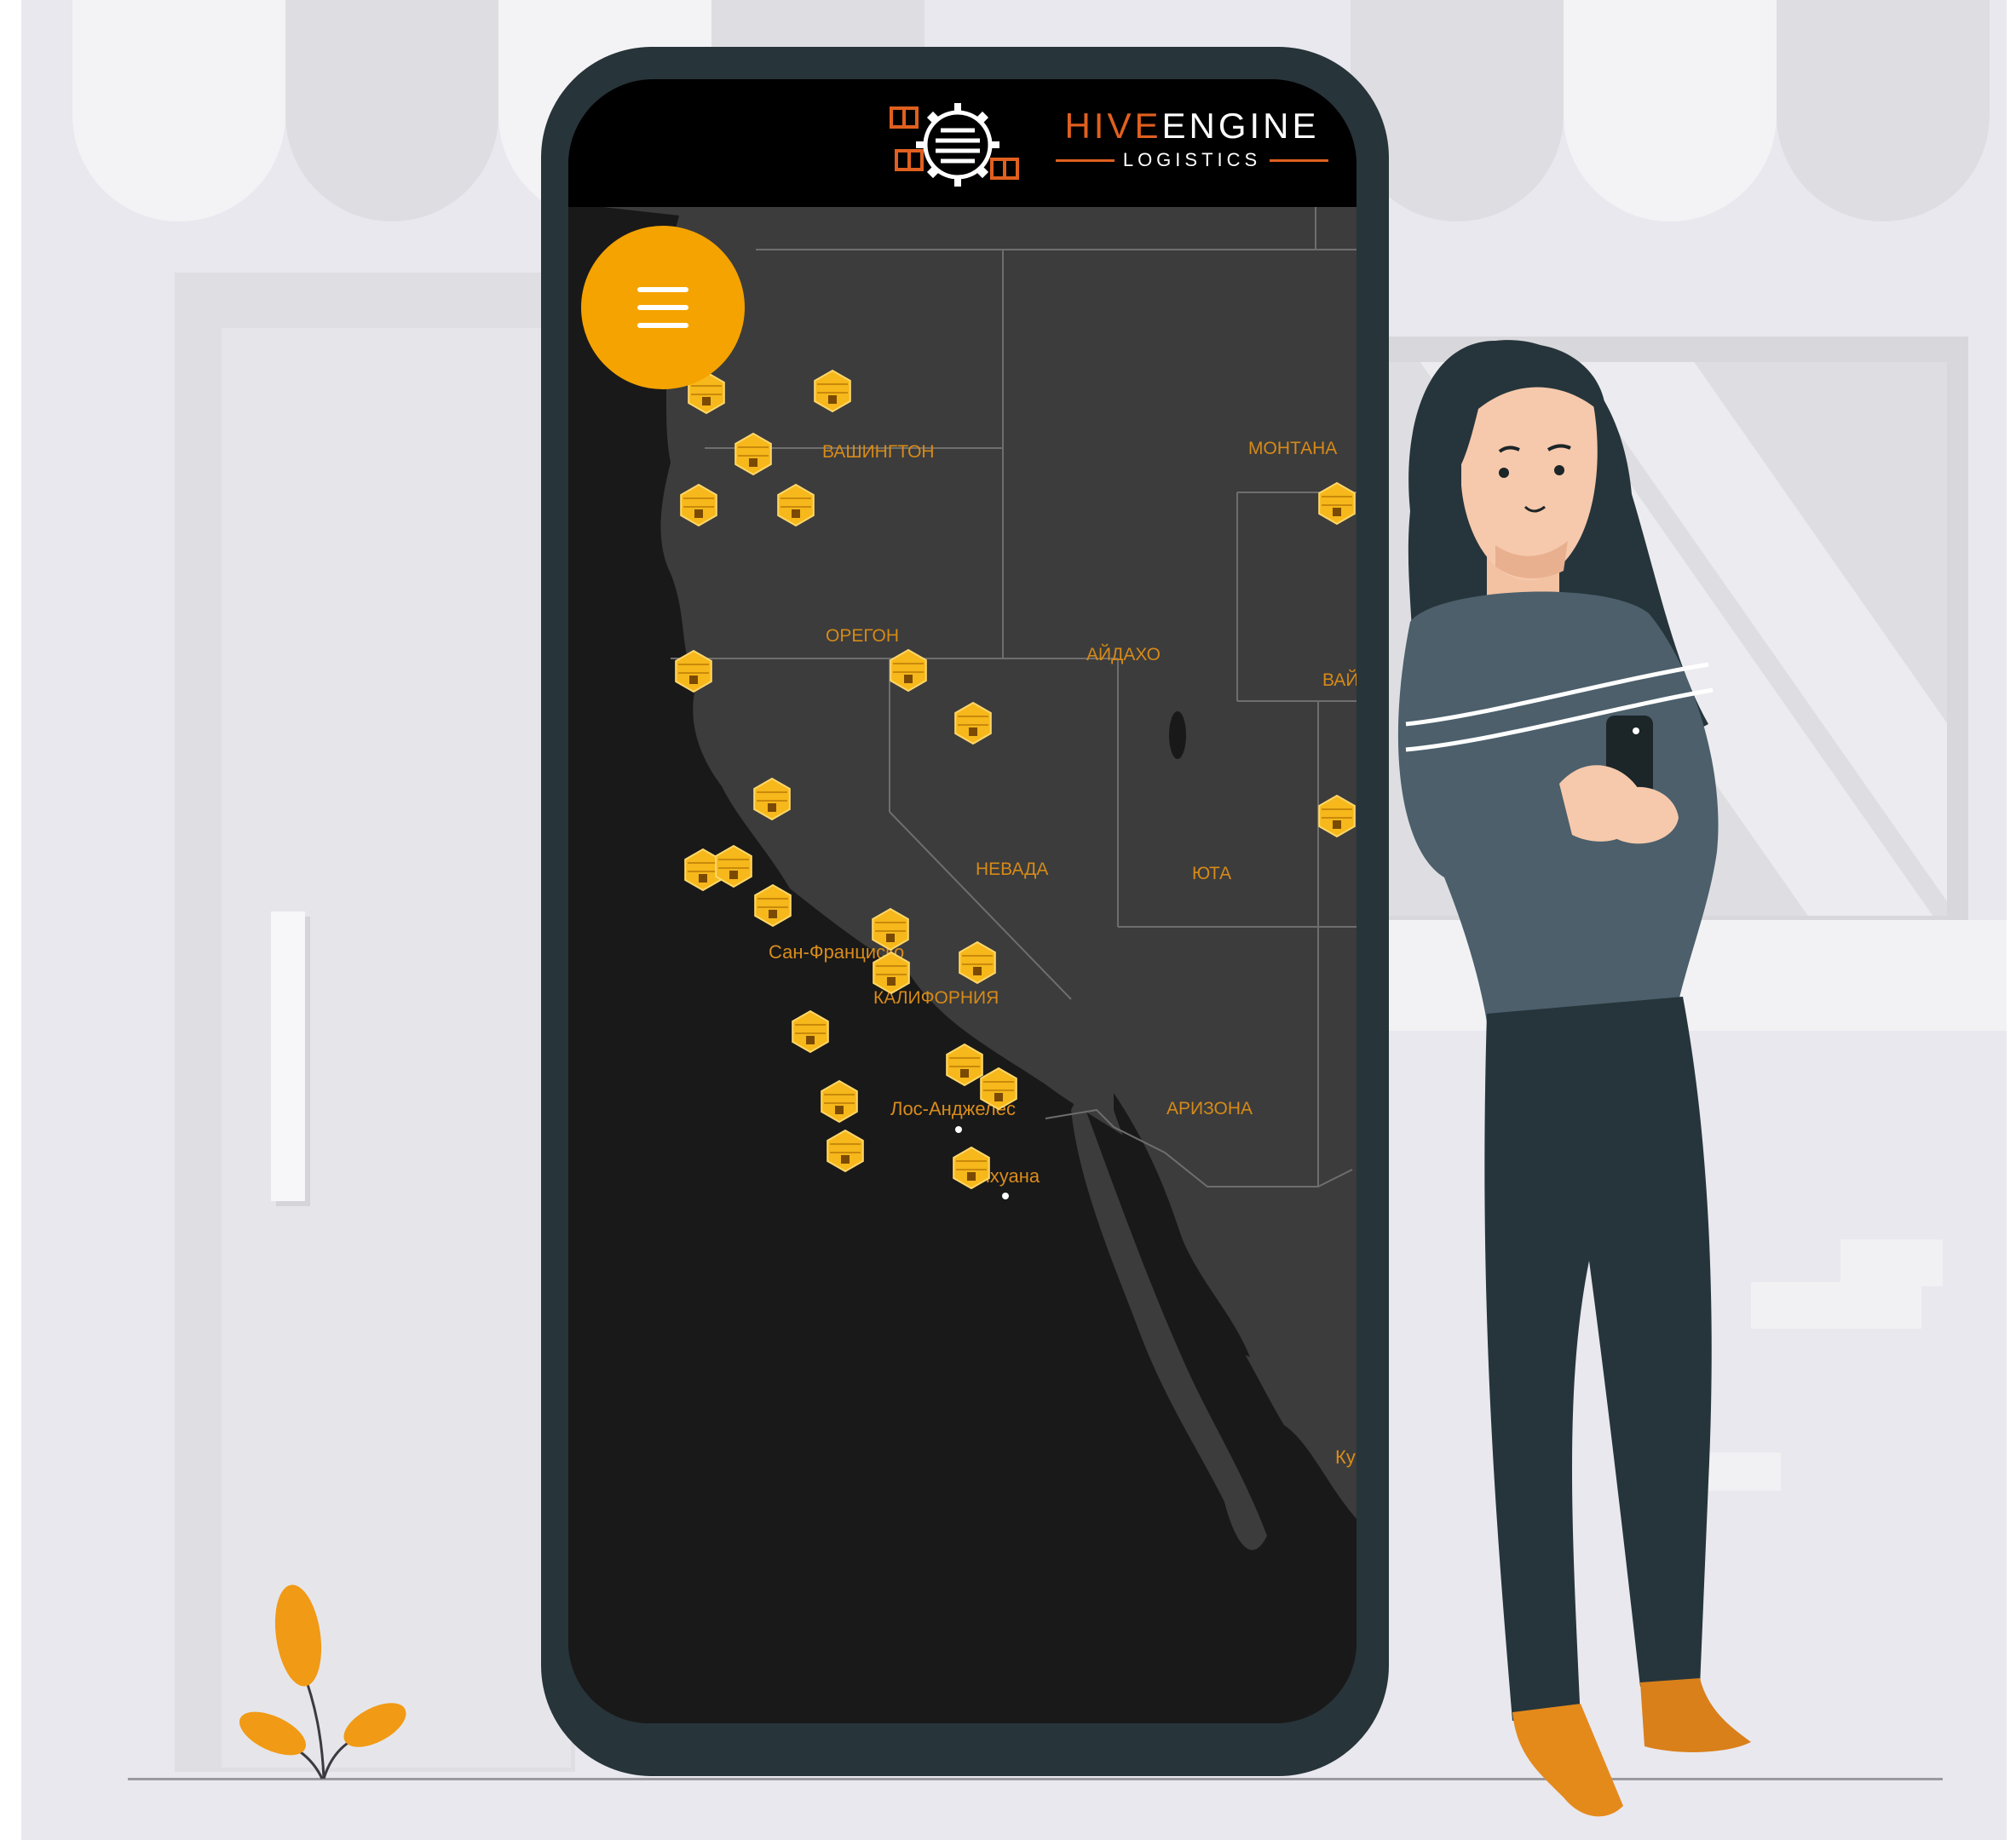  Describe the element at coordinates (1345, 1457) in the screenshot. I see `city-label-ku: Ку` at that location.